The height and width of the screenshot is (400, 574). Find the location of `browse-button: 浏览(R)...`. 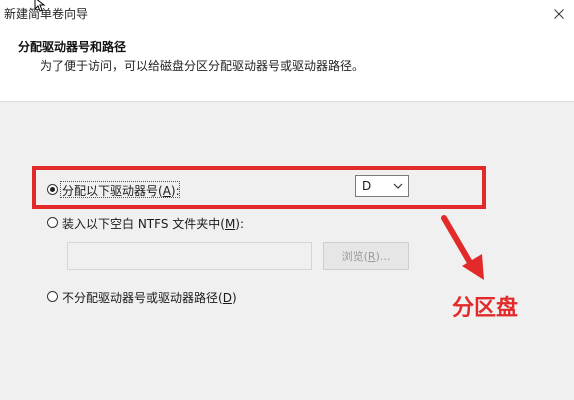

browse-button: 浏览(R)... is located at coordinates (366, 256).